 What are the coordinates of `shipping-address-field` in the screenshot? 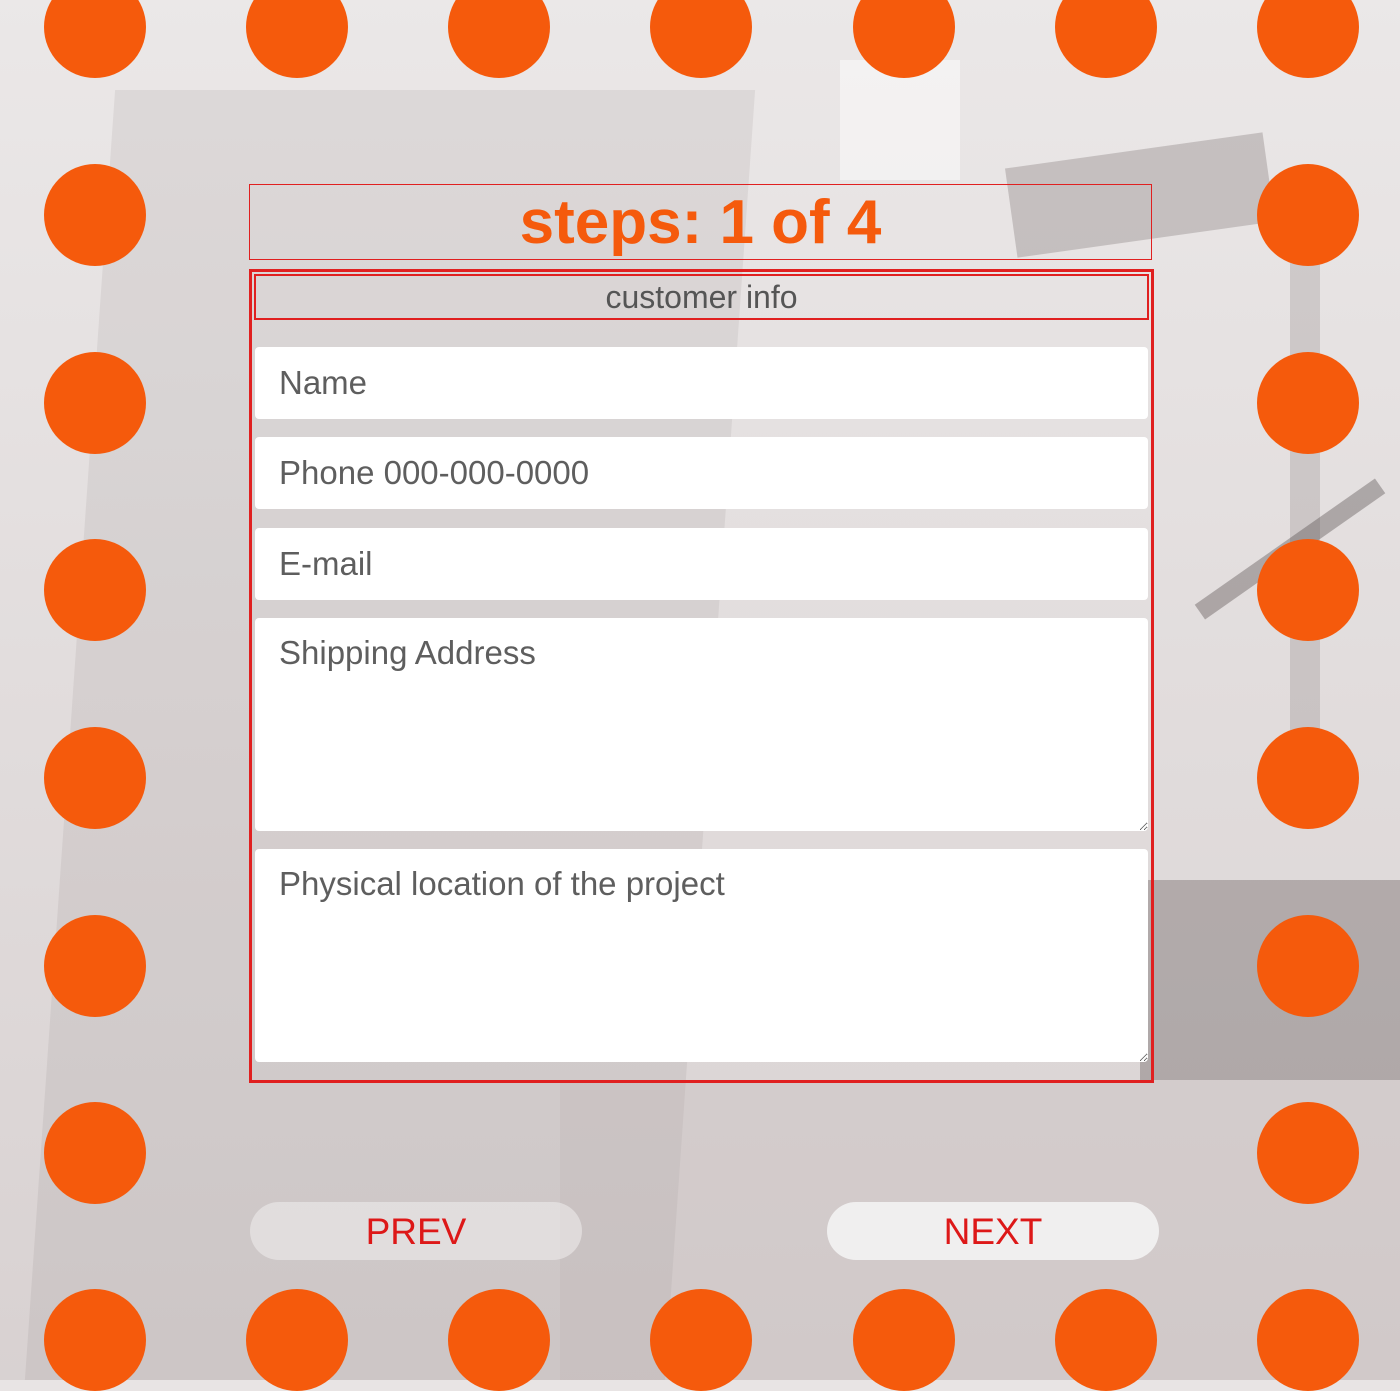 It's located at (701, 724).